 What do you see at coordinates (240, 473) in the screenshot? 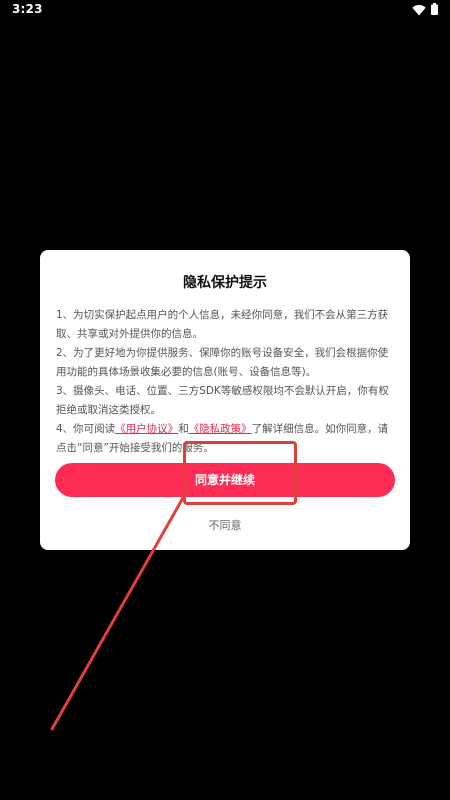
I see `annotation-highlight-box` at bounding box center [240, 473].